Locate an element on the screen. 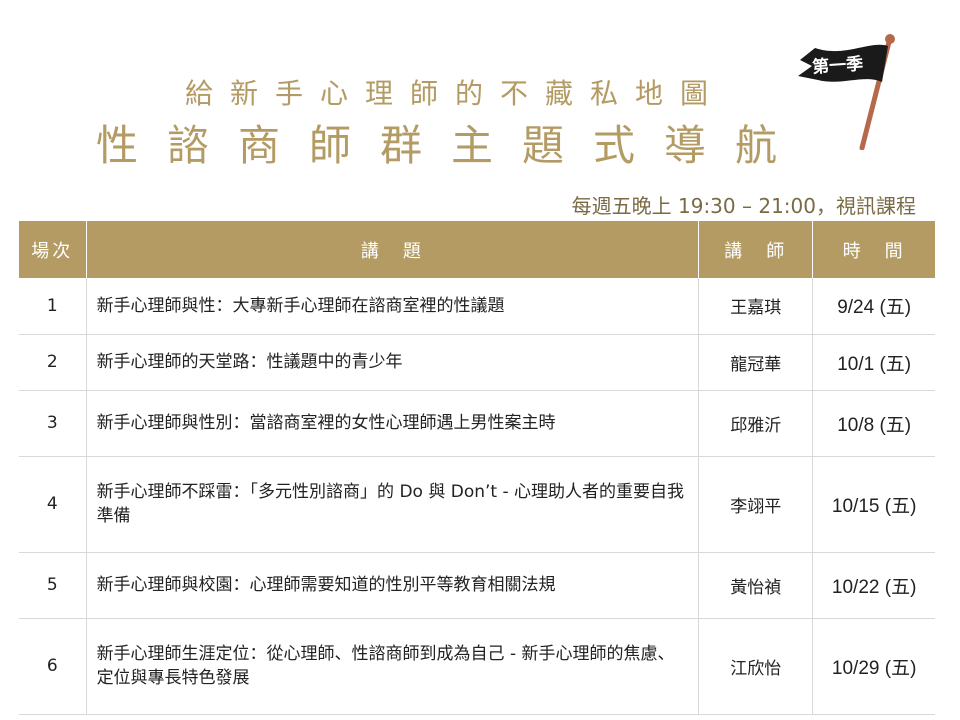  session-lecturer: 王嘉琪 is located at coordinates (756, 306).